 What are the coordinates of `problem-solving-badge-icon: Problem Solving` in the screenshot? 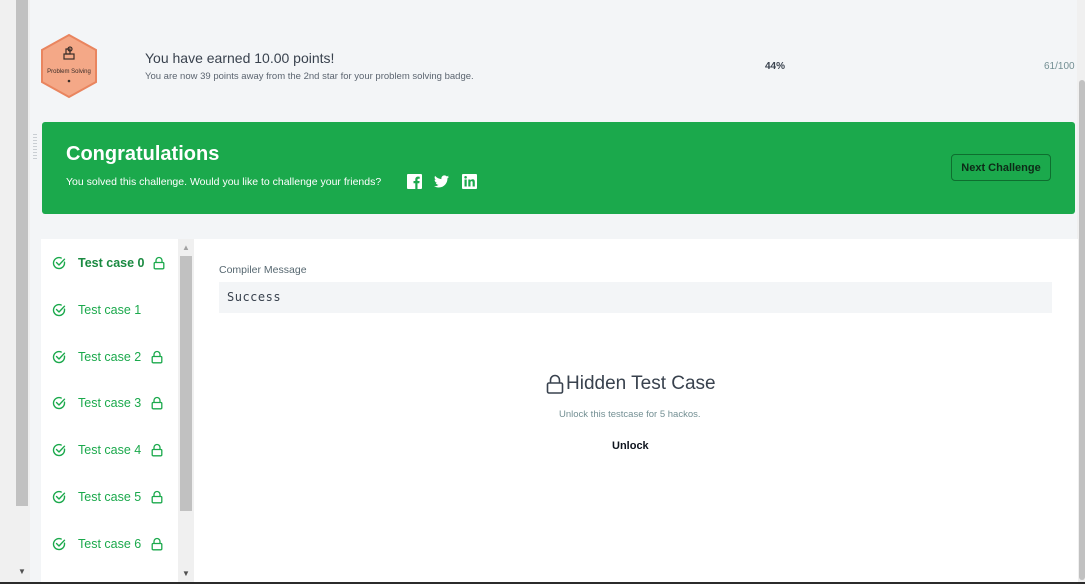 It's located at (69, 66).